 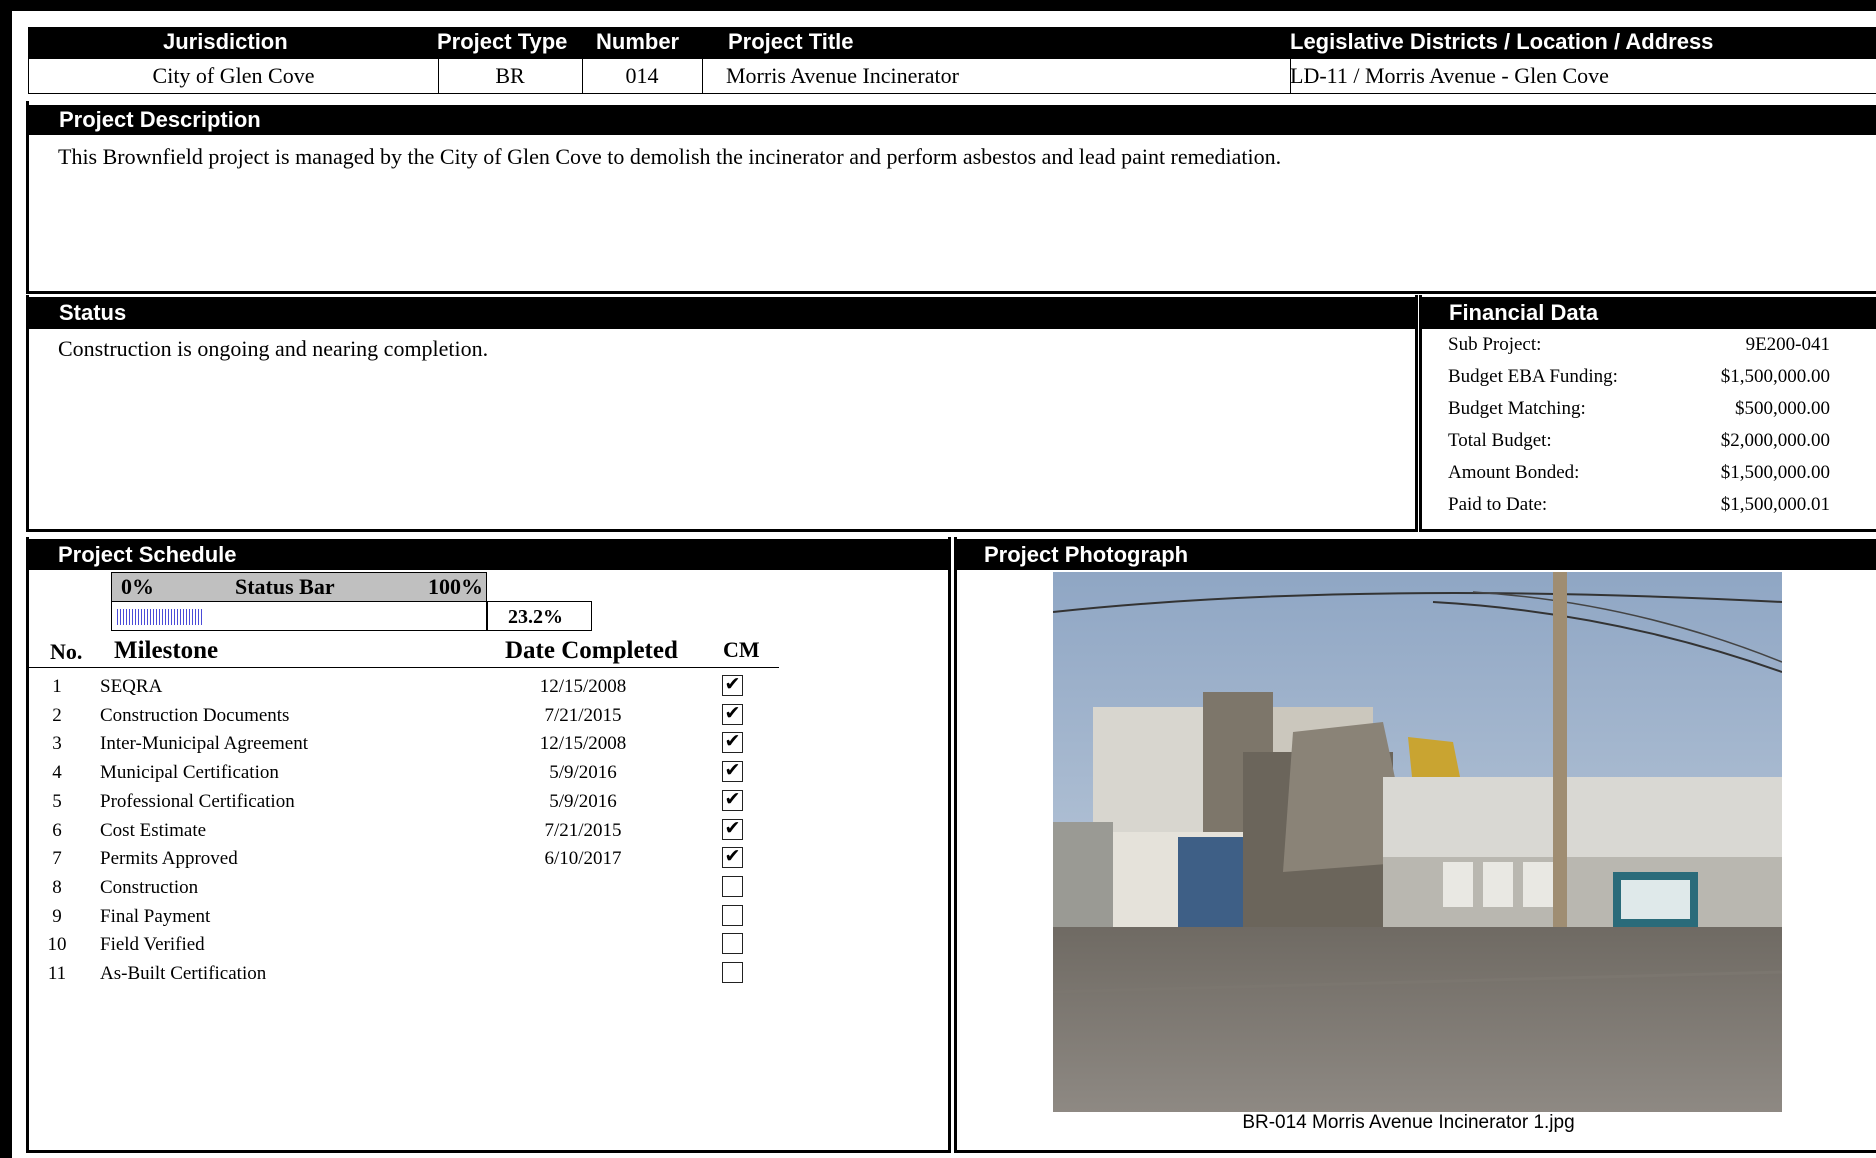 What do you see at coordinates (1495, 344) in the screenshot?
I see `fin-label: Sub Project:` at bounding box center [1495, 344].